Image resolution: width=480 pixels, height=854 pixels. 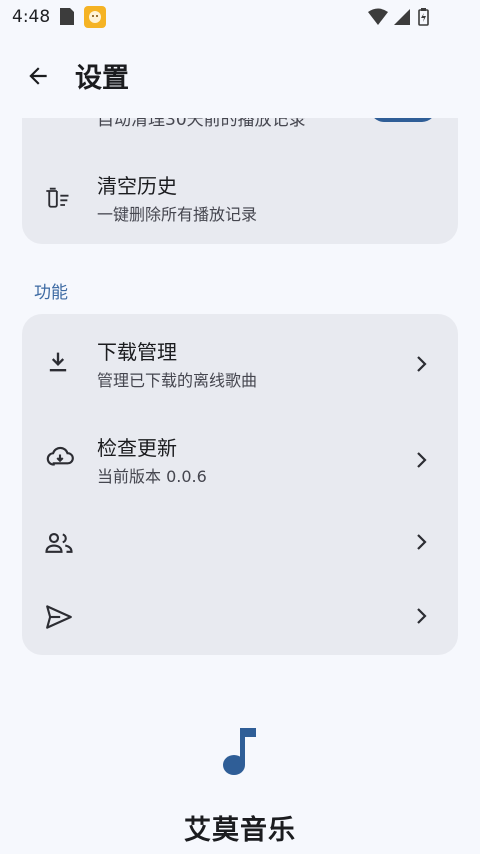 I want to click on download-manager-subtitle: 管理已下载的离线歌曲, so click(x=177, y=380).